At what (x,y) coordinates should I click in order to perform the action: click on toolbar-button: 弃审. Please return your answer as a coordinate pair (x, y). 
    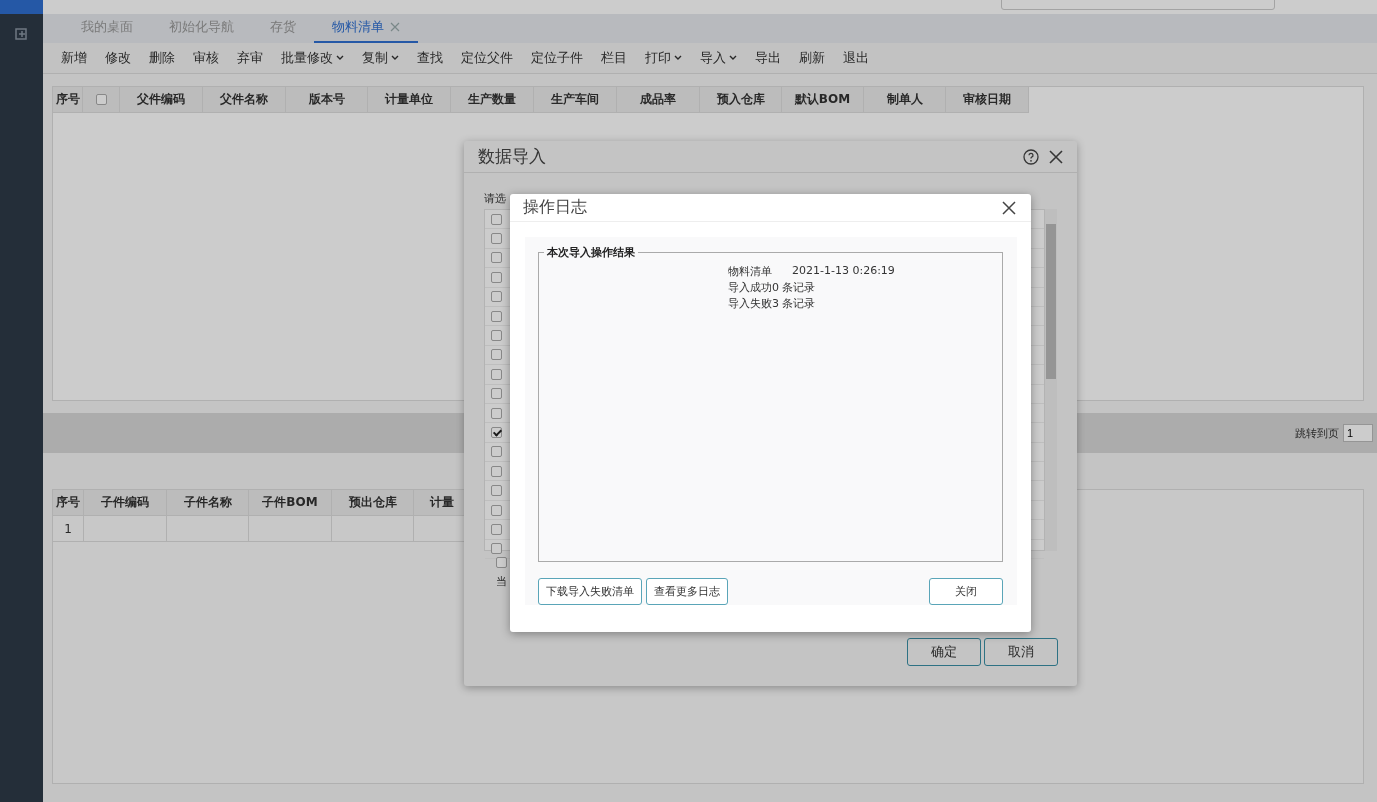
    Looking at the image, I should click on (250, 58).